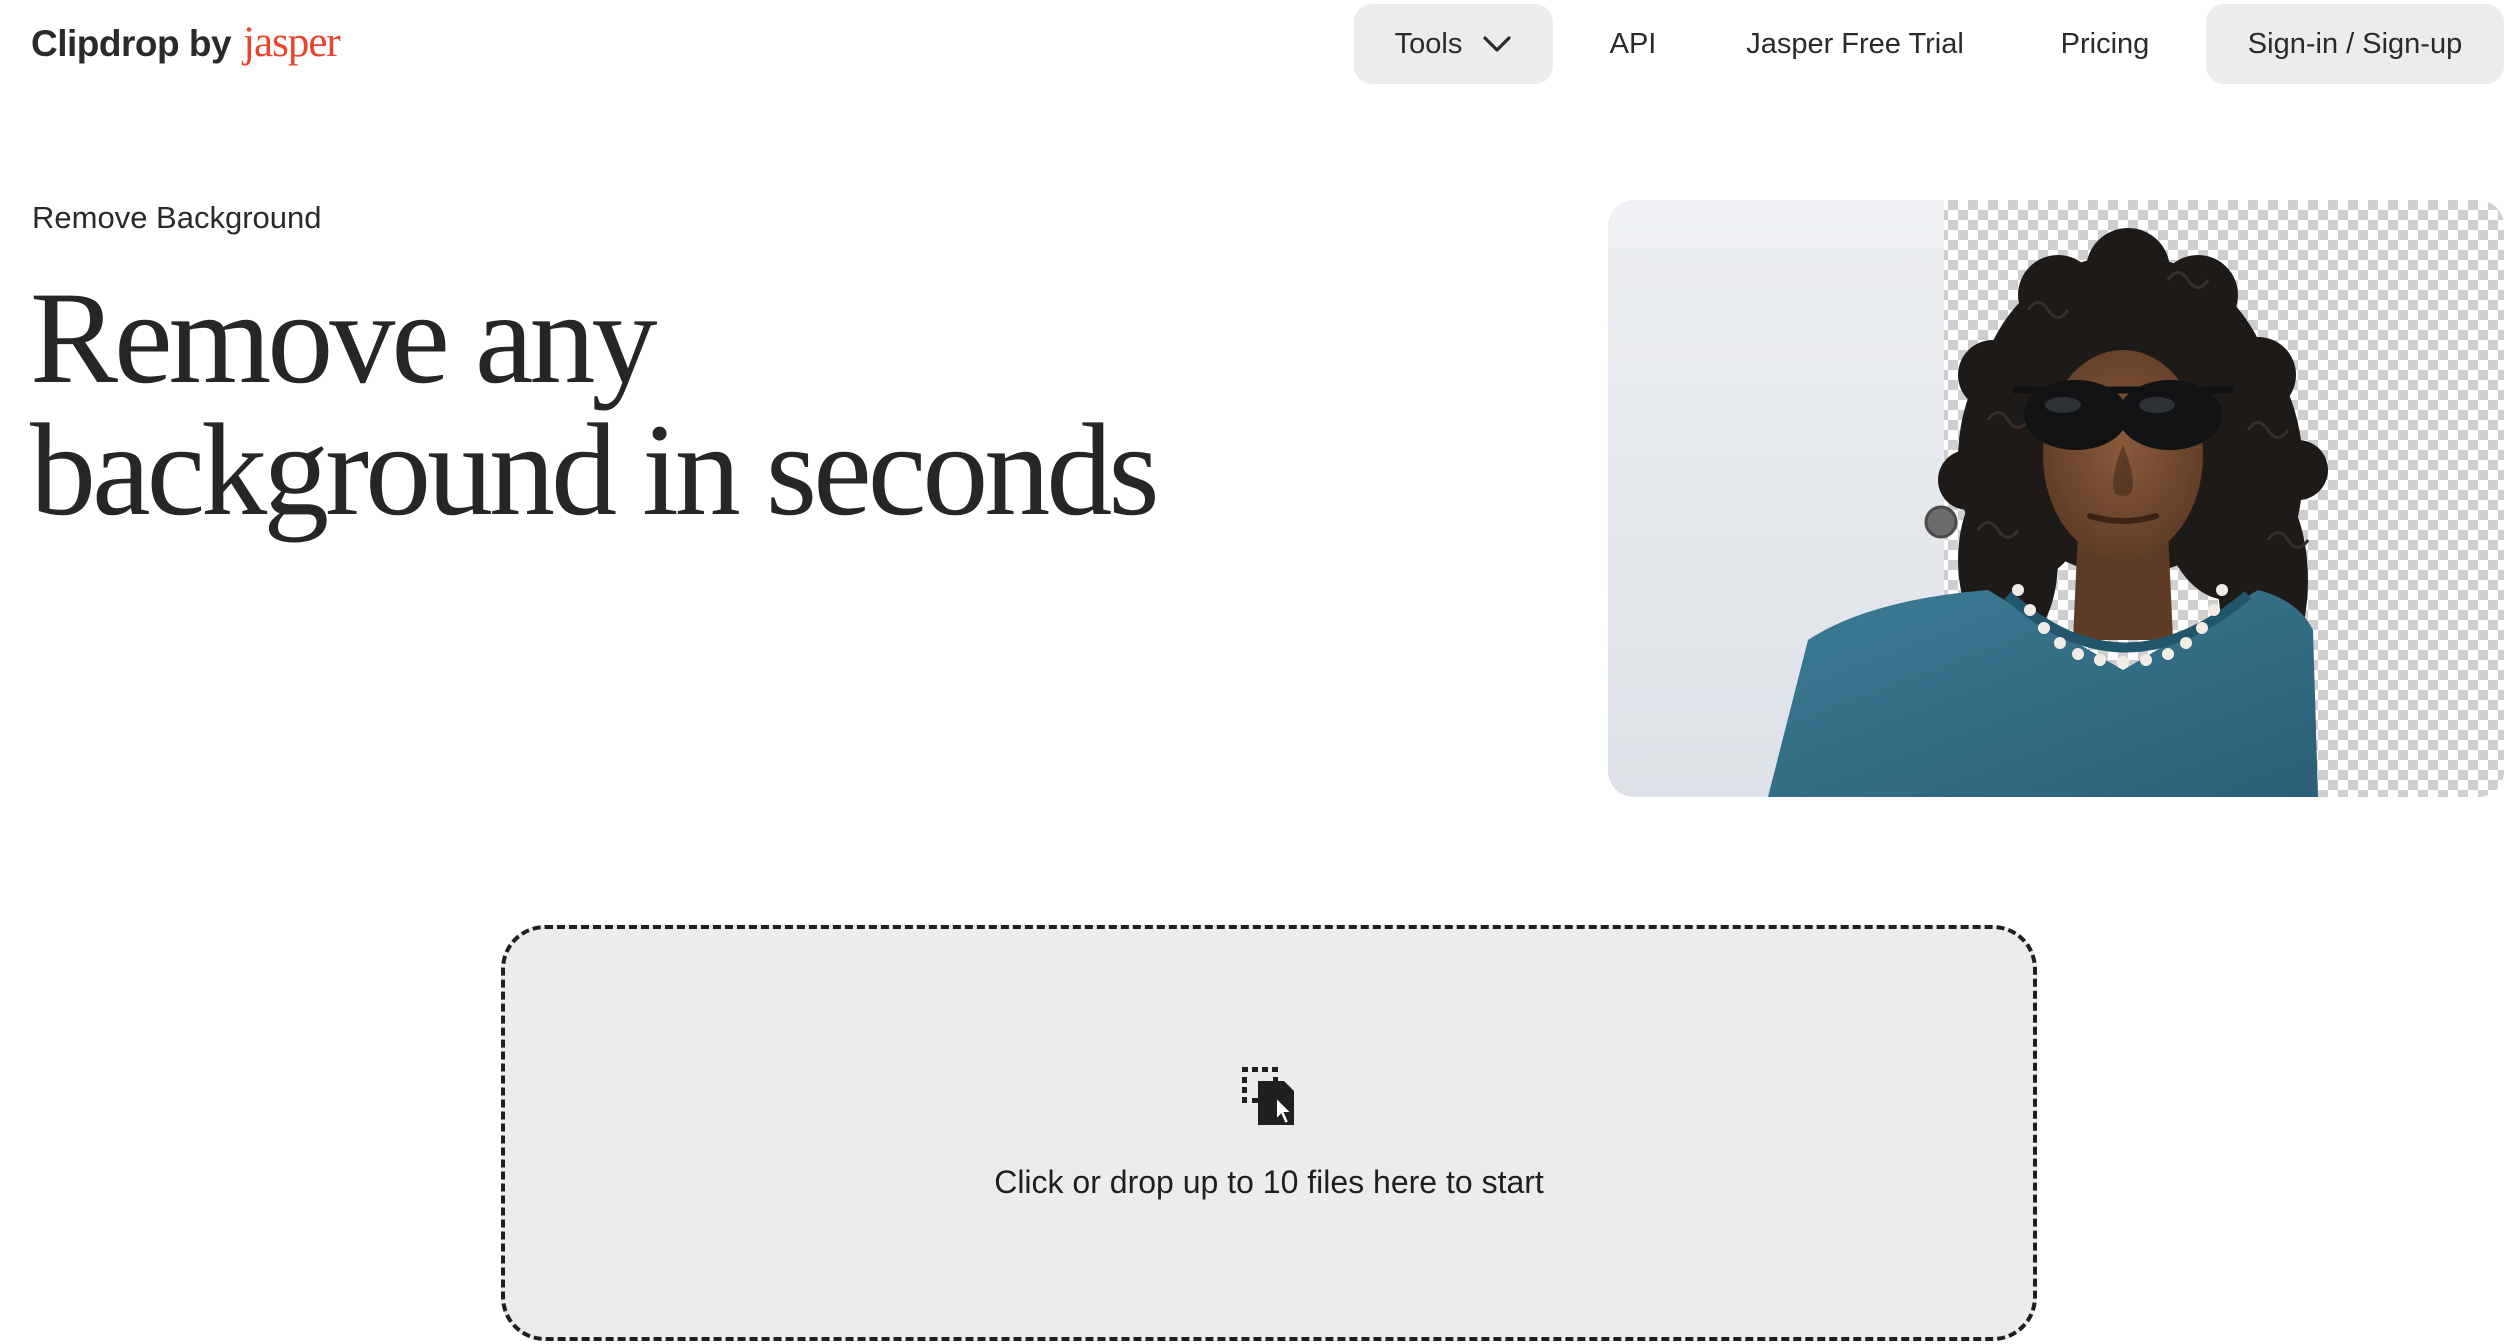 This screenshot has width=2509, height=1344. I want to click on clipdrop-logo: Clipdrop by jasper, so click(186, 42).